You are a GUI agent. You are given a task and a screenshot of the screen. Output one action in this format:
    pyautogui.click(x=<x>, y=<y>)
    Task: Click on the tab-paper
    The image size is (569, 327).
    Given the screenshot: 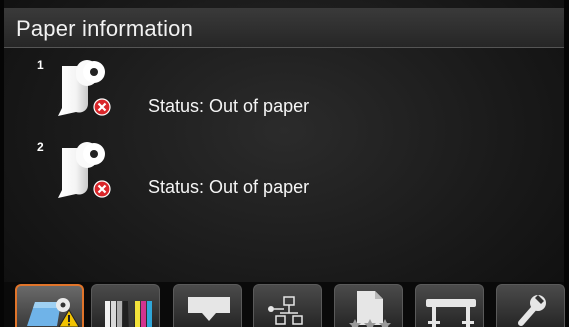 What is the action you would take?
    pyautogui.click(x=49, y=305)
    